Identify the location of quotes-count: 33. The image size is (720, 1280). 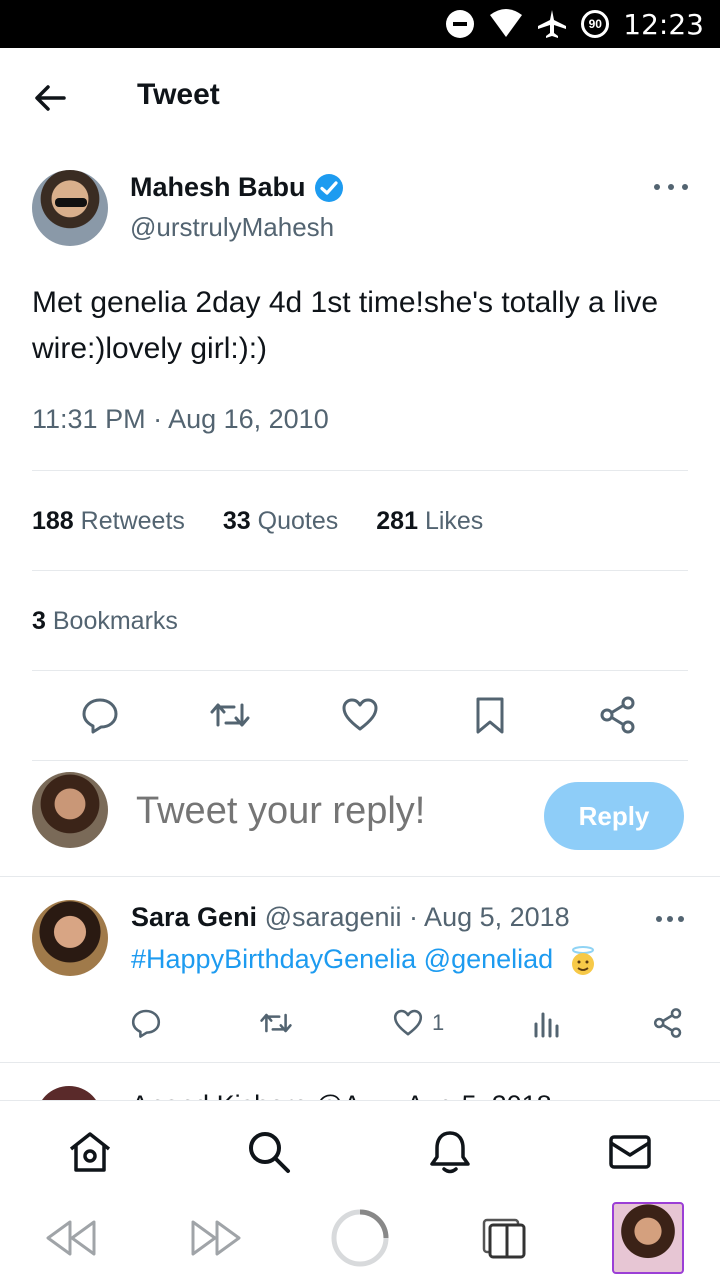
(236, 521).